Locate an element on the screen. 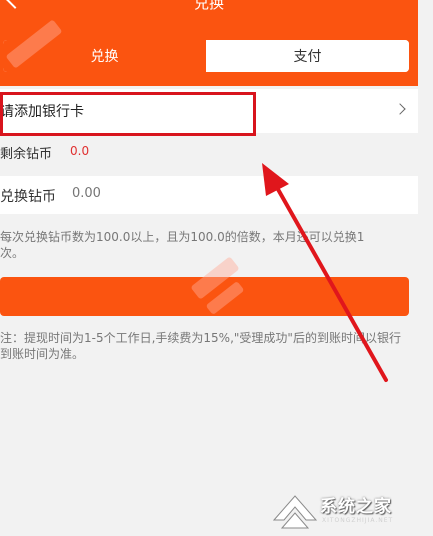 The height and width of the screenshot is (536, 433). tab-pay: 支付 is located at coordinates (307, 56).